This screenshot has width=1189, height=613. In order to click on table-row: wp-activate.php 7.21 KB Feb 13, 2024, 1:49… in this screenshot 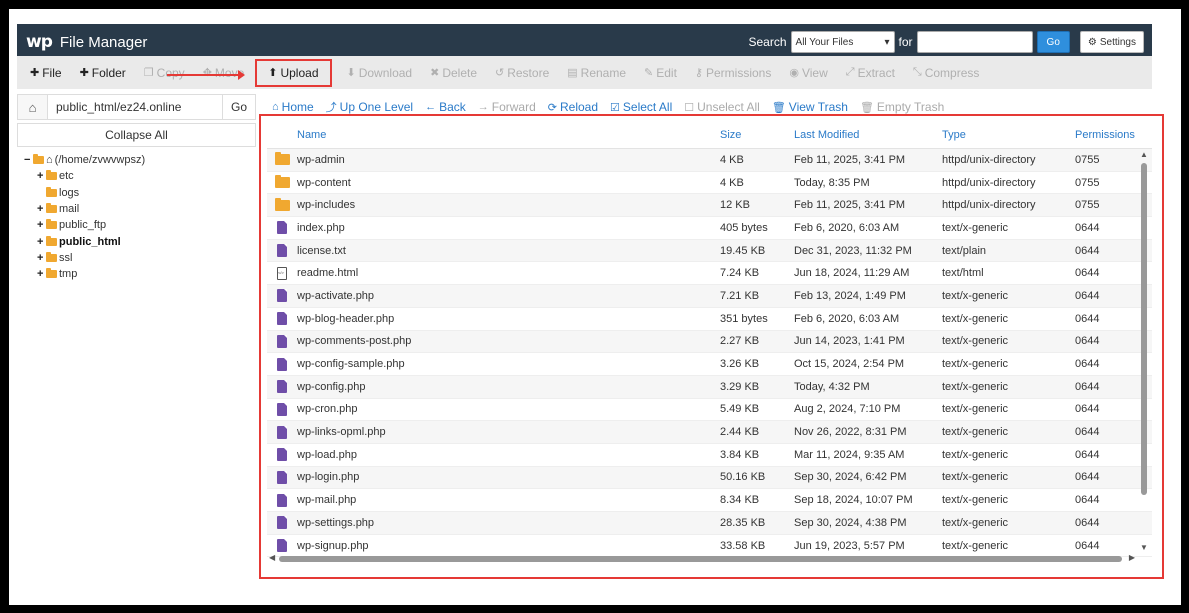, I will do `click(709, 296)`.